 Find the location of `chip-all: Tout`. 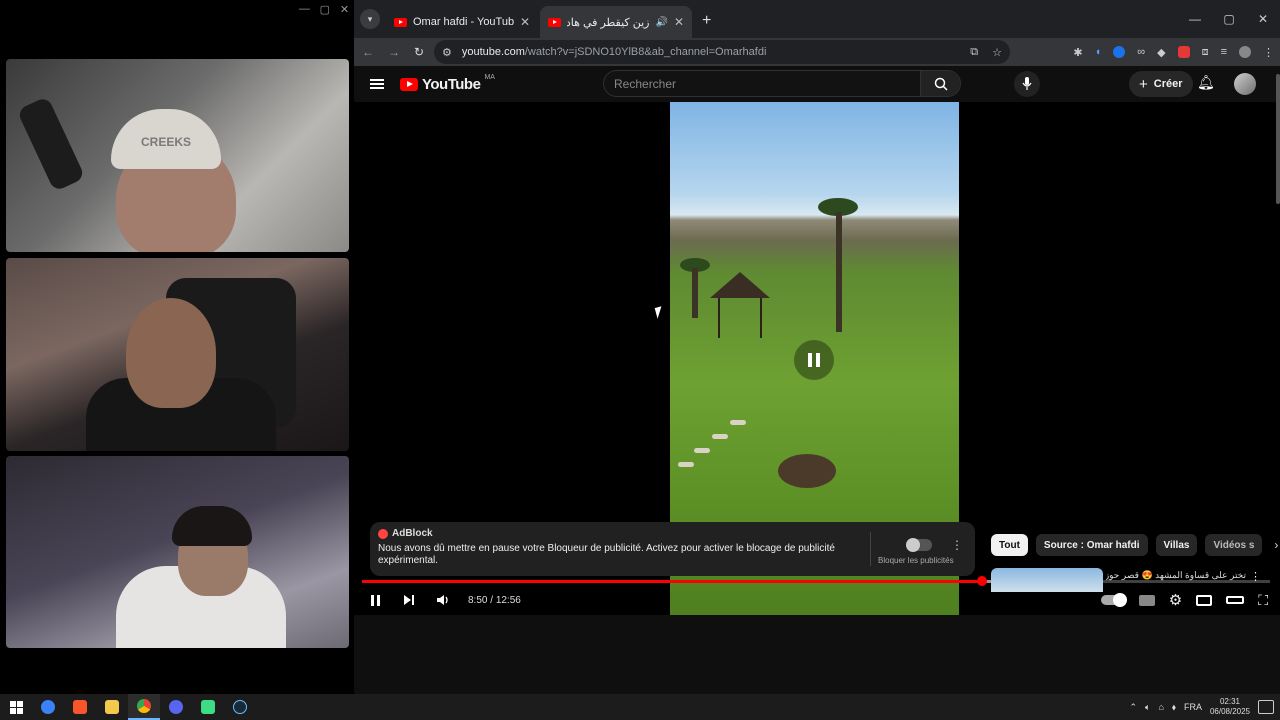

chip-all: Tout is located at coordinates (1009, 545).